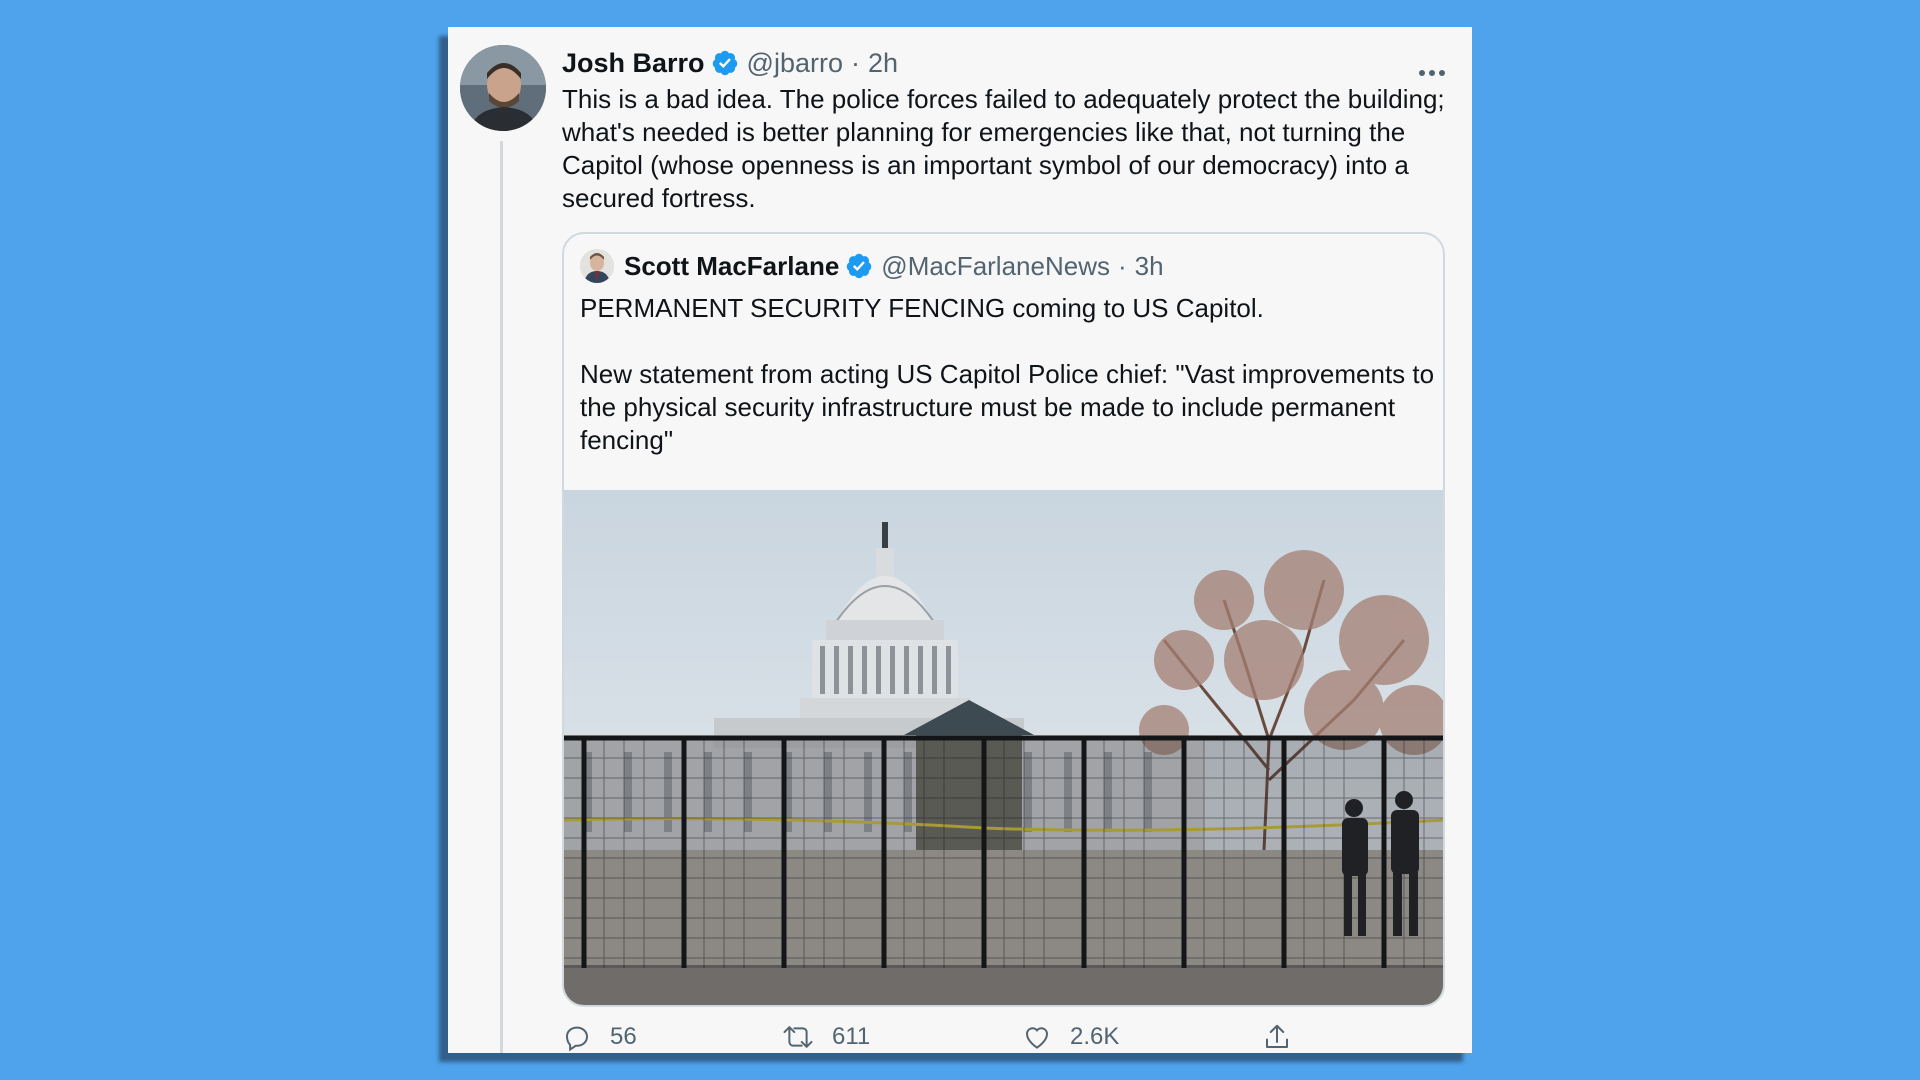  Describe the element at coordinates (795, 63) in the screenshot. I see `author-handle: @jbarro` at that location.